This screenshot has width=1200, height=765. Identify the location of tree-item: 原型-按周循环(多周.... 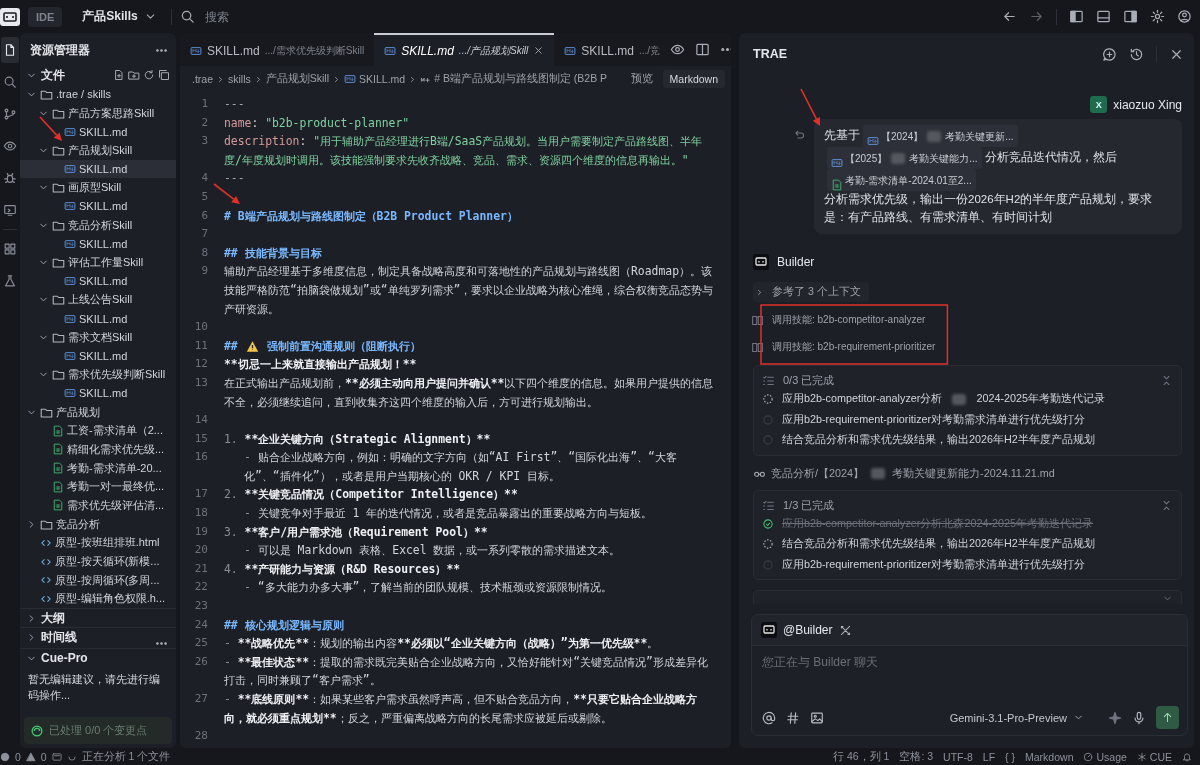
(98, 580).